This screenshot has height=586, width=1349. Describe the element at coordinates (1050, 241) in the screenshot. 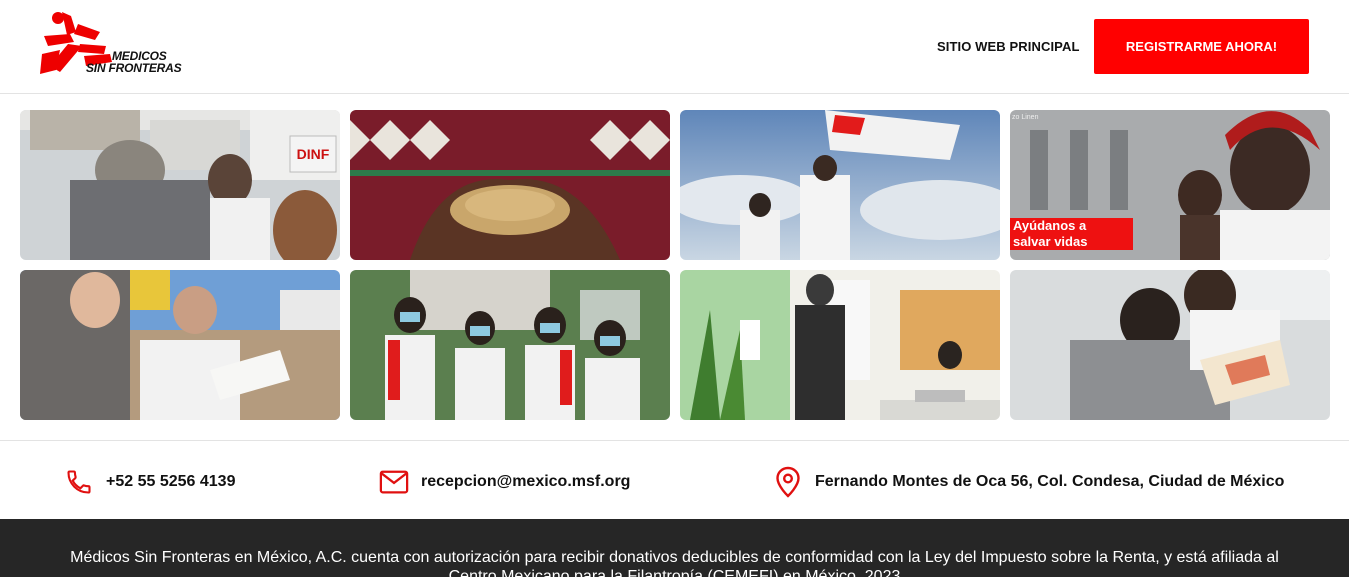

I see `overlay-text-line-2: salvar vidas` at that location.